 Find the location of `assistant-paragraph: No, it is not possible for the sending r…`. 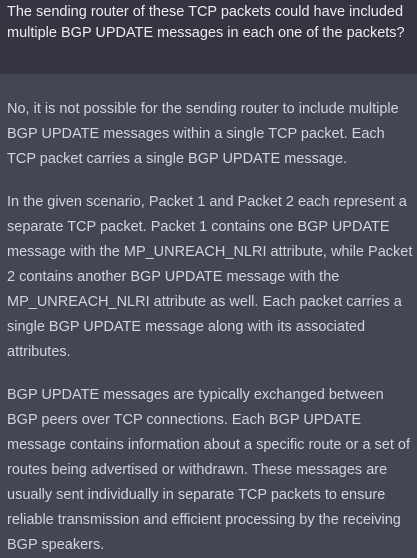

assistant-paragraph: No, it is not possible for the sending r… is located at coordinates (203, 134).